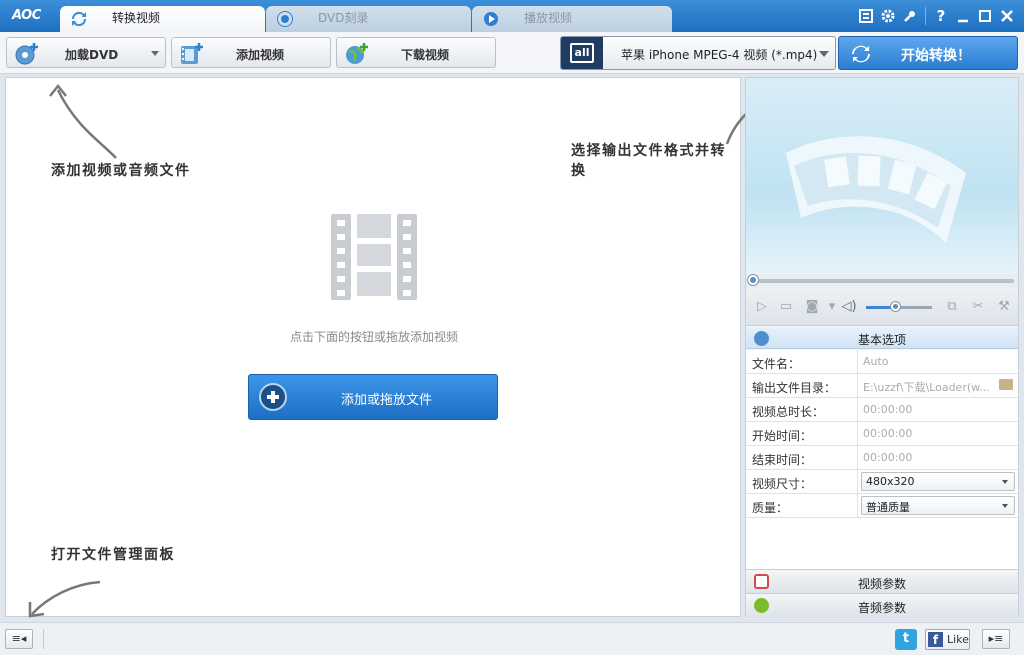 This screenshot has height=655, width=1024. Describe the element at coordinates (1006, 384) in the screenshot. I see `folder-icon` at that location.